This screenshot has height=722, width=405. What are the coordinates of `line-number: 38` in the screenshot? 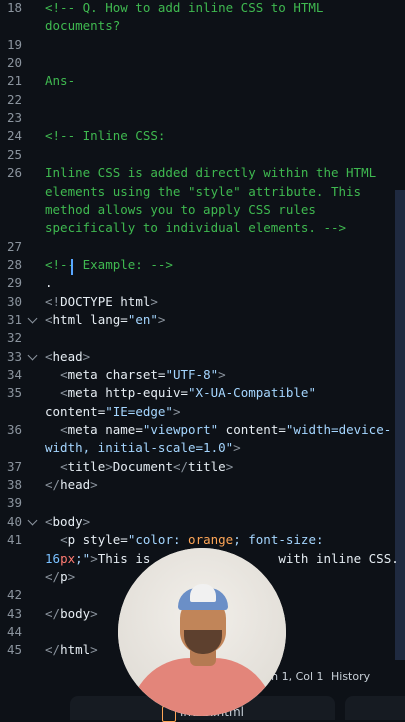 It's located at (14, 485).